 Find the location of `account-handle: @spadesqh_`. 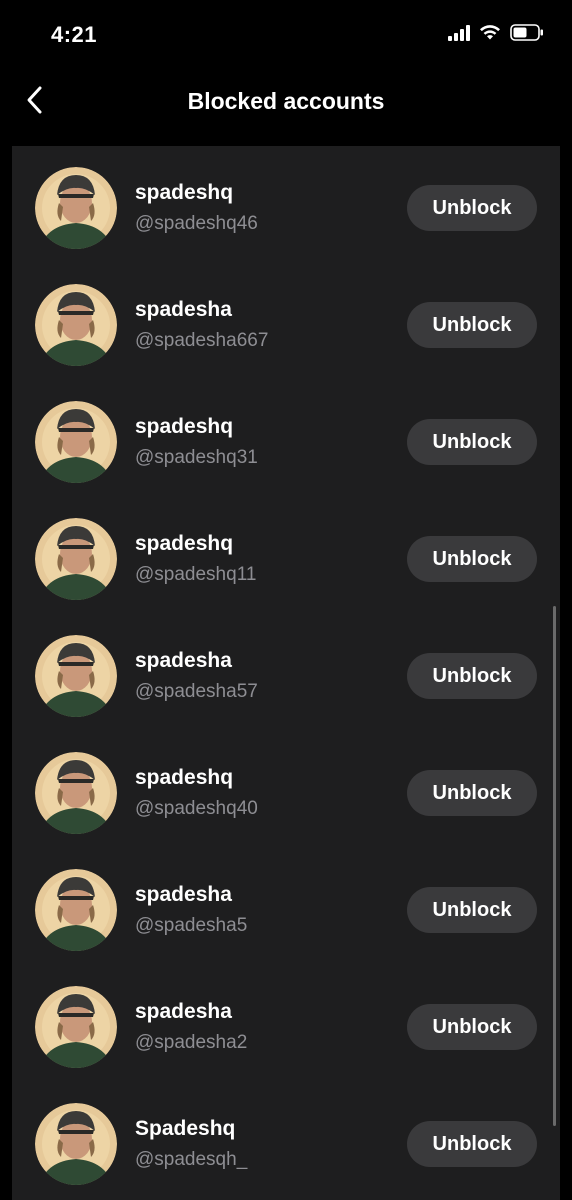

account-handle: @spadesqh_ is located at coordinates (191, 1159).